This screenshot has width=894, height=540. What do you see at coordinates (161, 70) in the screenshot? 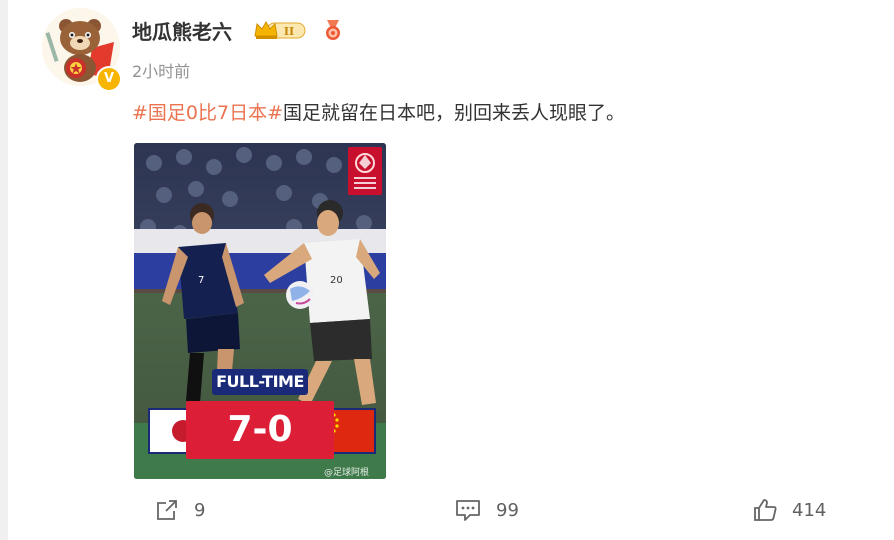
I see `post-timestamp: 2小时前` at bounding box center [161, 70].